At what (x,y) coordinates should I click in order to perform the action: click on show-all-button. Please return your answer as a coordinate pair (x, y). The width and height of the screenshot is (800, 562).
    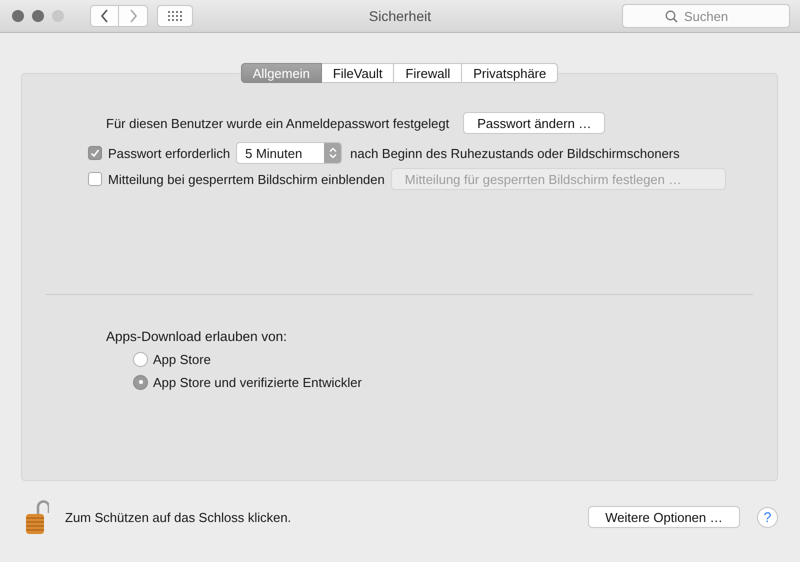
    Looking at the image, I should click on (175, 16).